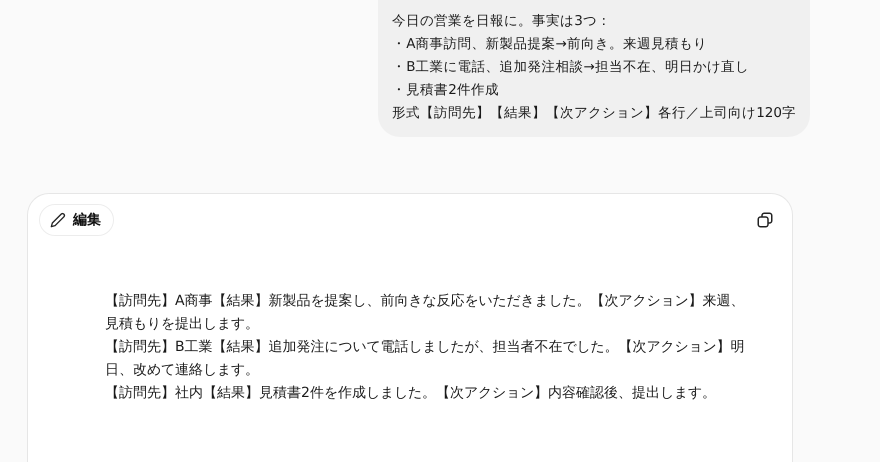 The height and width of the screenshot is (462, 880). Describe the element at coordinates (58, 220) in the screenshot. I see `pencil-icon` at that location.